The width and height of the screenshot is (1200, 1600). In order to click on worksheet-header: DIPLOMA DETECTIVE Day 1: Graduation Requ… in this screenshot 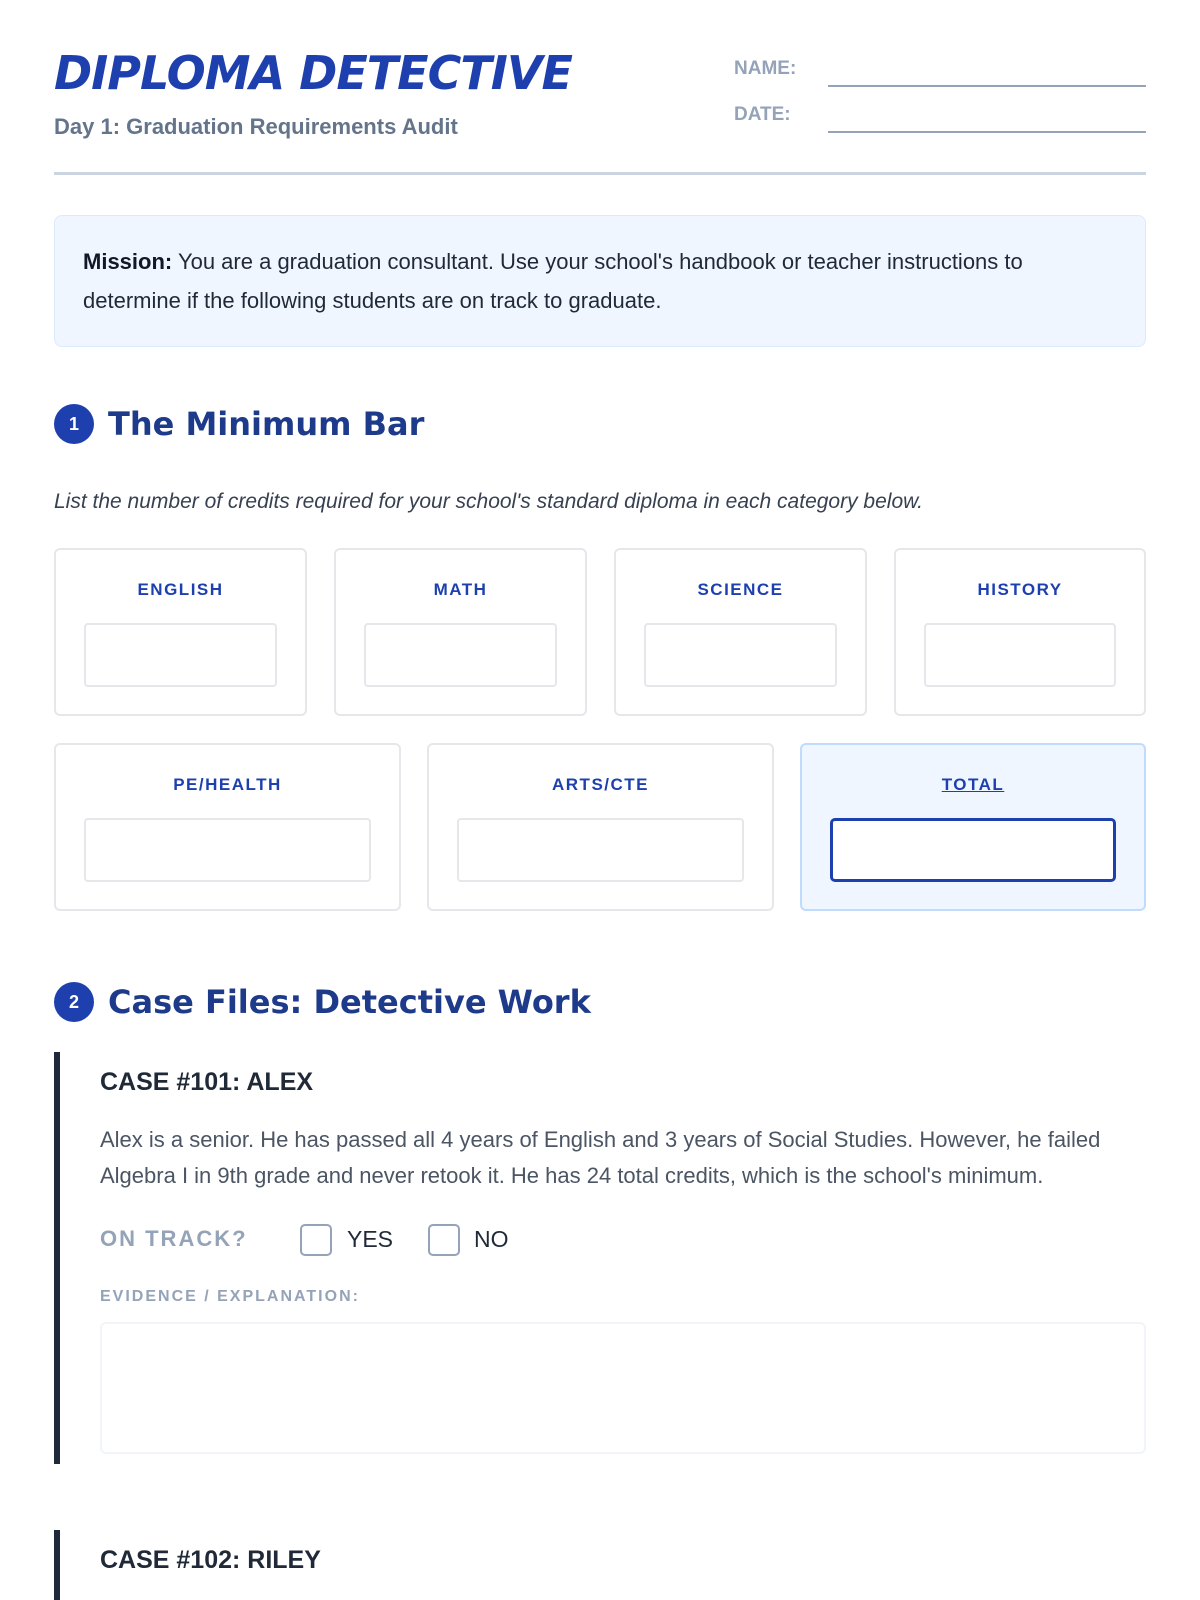, I will do `click(600, 87)`.